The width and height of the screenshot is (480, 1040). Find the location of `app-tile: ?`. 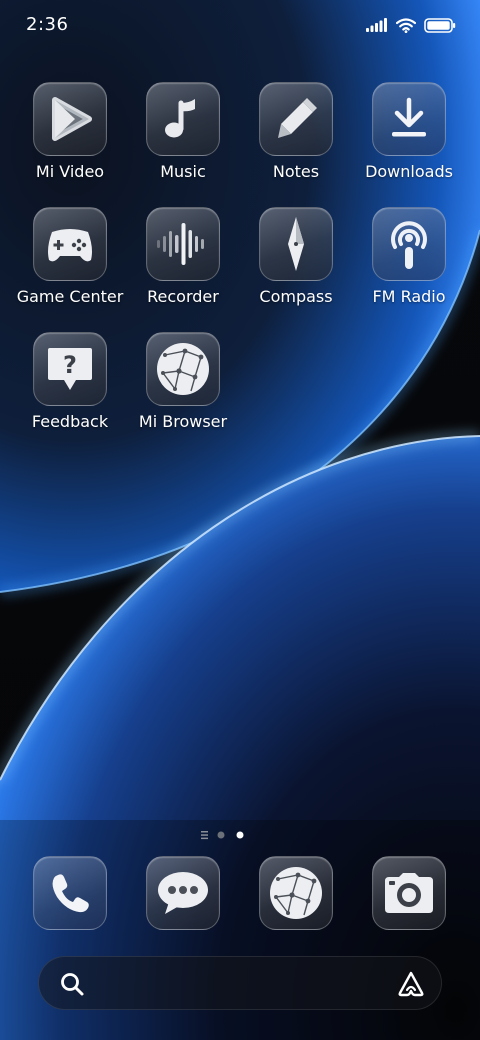

app-tile: ? is located at coordinates (70, 369).